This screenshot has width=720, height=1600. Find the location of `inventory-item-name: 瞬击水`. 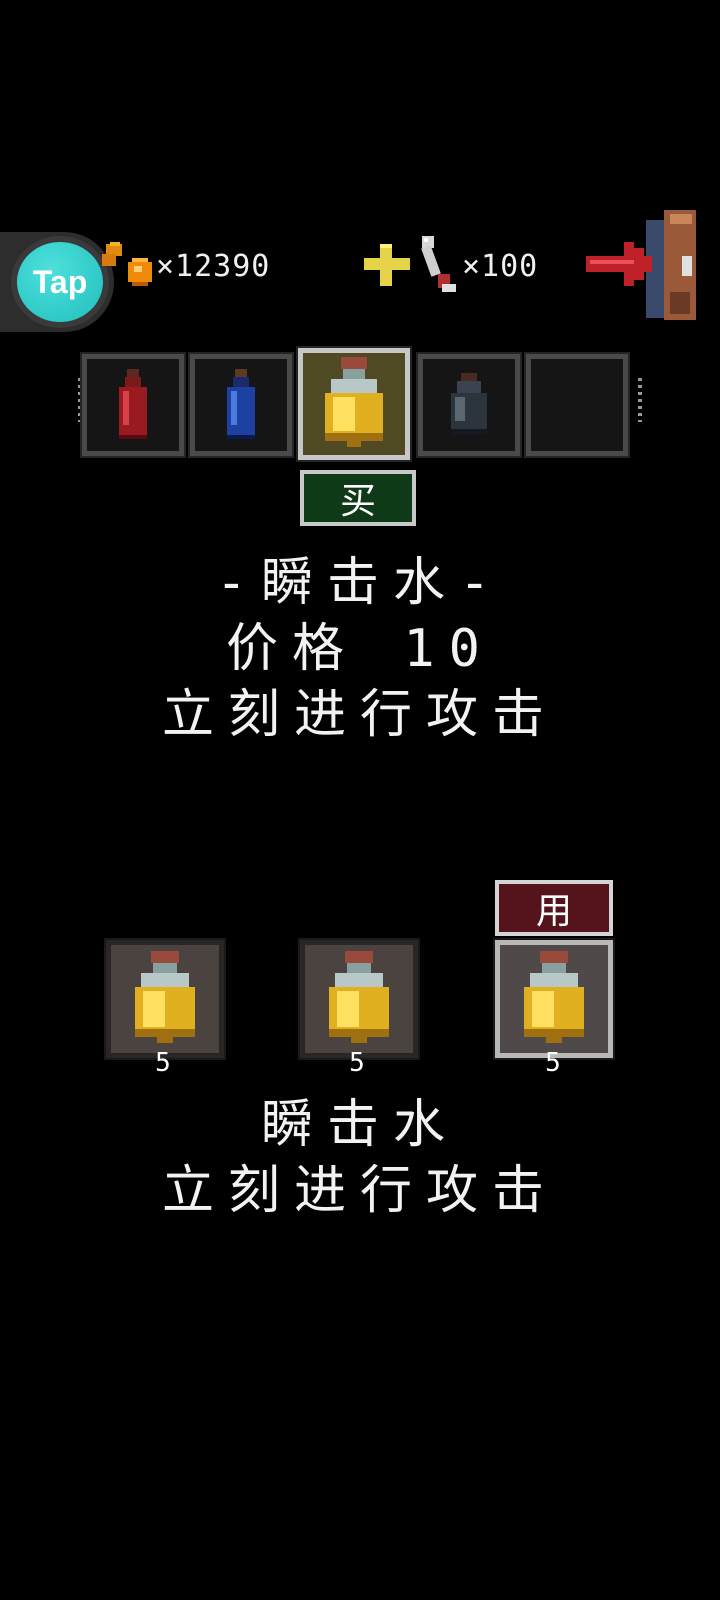

inventory-item-name: 瞬击水 is located at coordinates (359, 1125).